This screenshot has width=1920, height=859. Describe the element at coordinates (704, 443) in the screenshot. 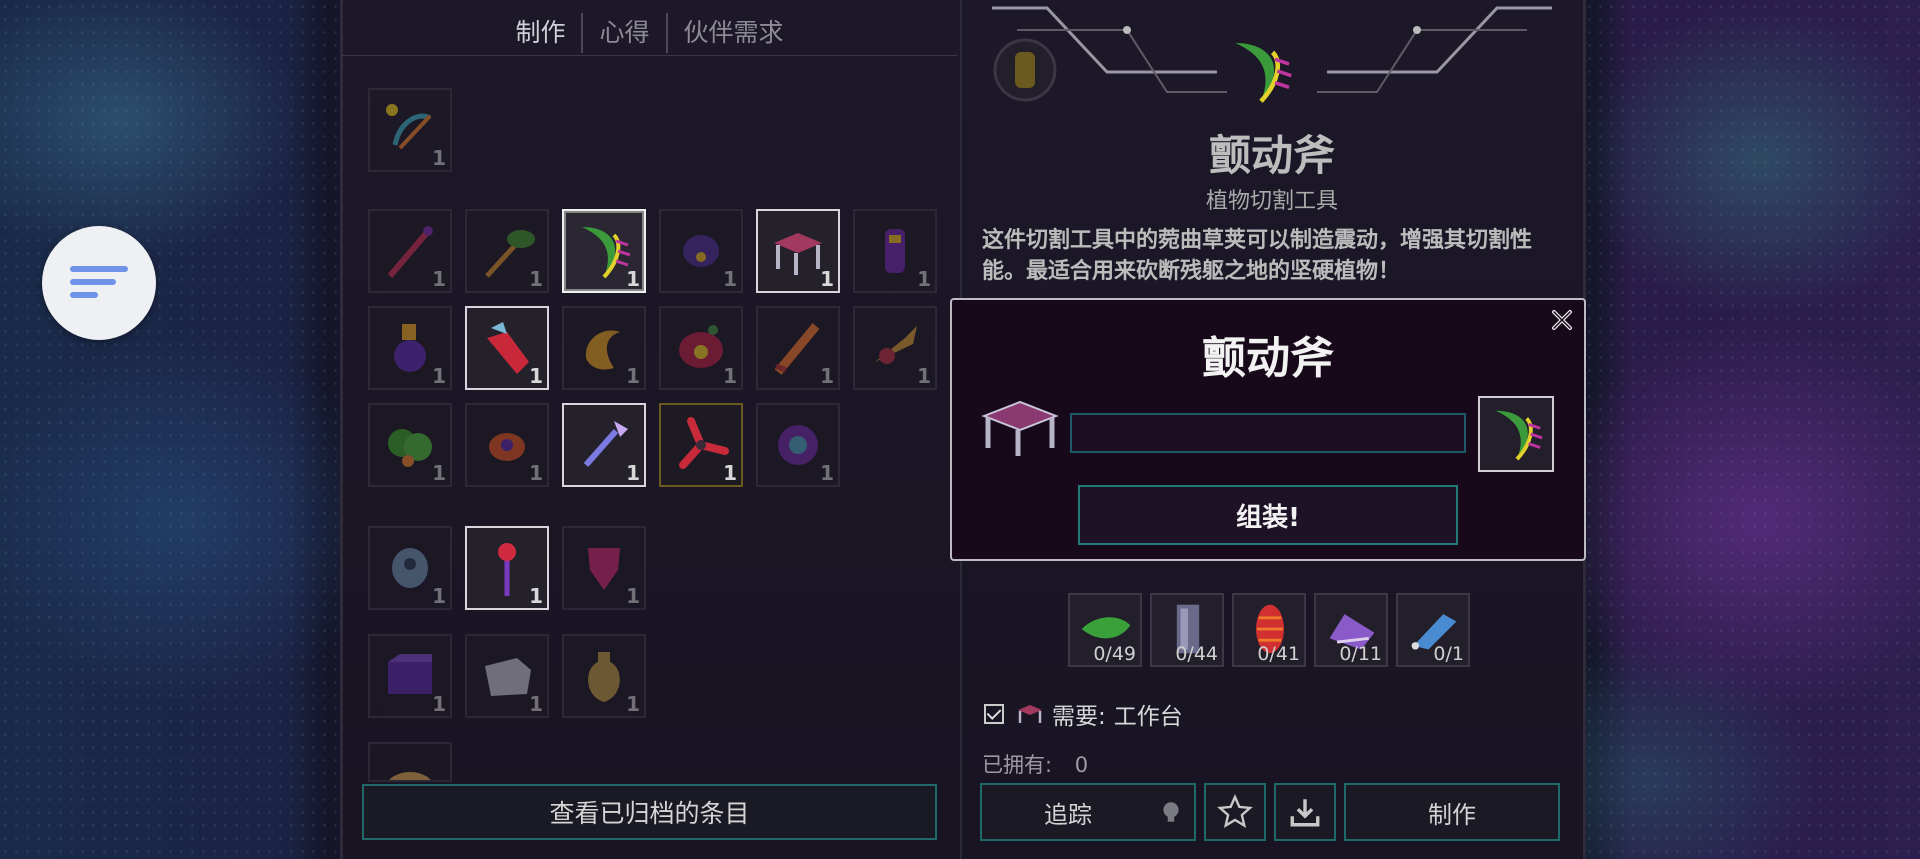

I see `red-shuriken-icon` at that location.